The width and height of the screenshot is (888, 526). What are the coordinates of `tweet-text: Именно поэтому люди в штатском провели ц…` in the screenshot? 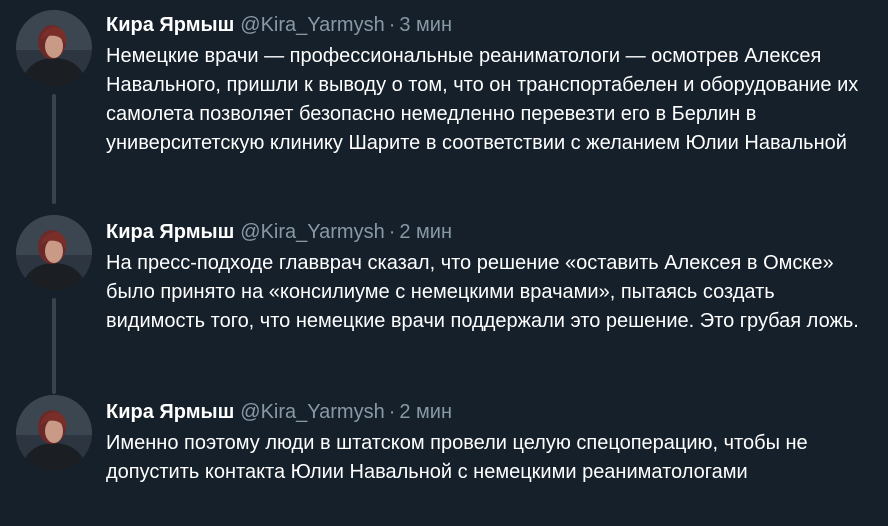 It's located at (457, 457).